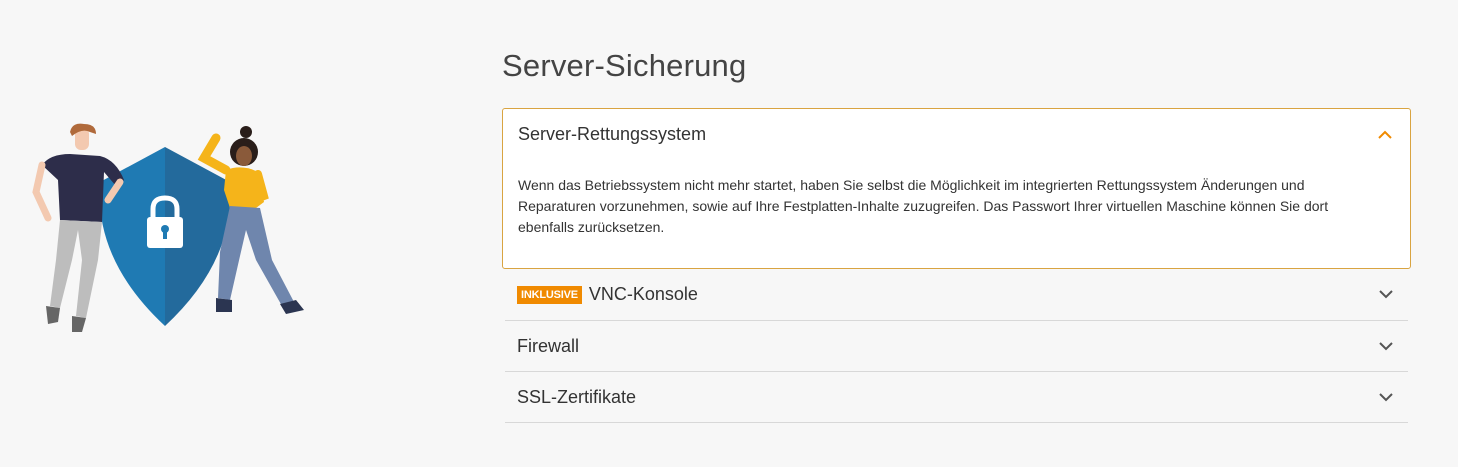  I want to click on accordion-item-ssl-certificates: SSL-Zertifikate, so click(956, 397).